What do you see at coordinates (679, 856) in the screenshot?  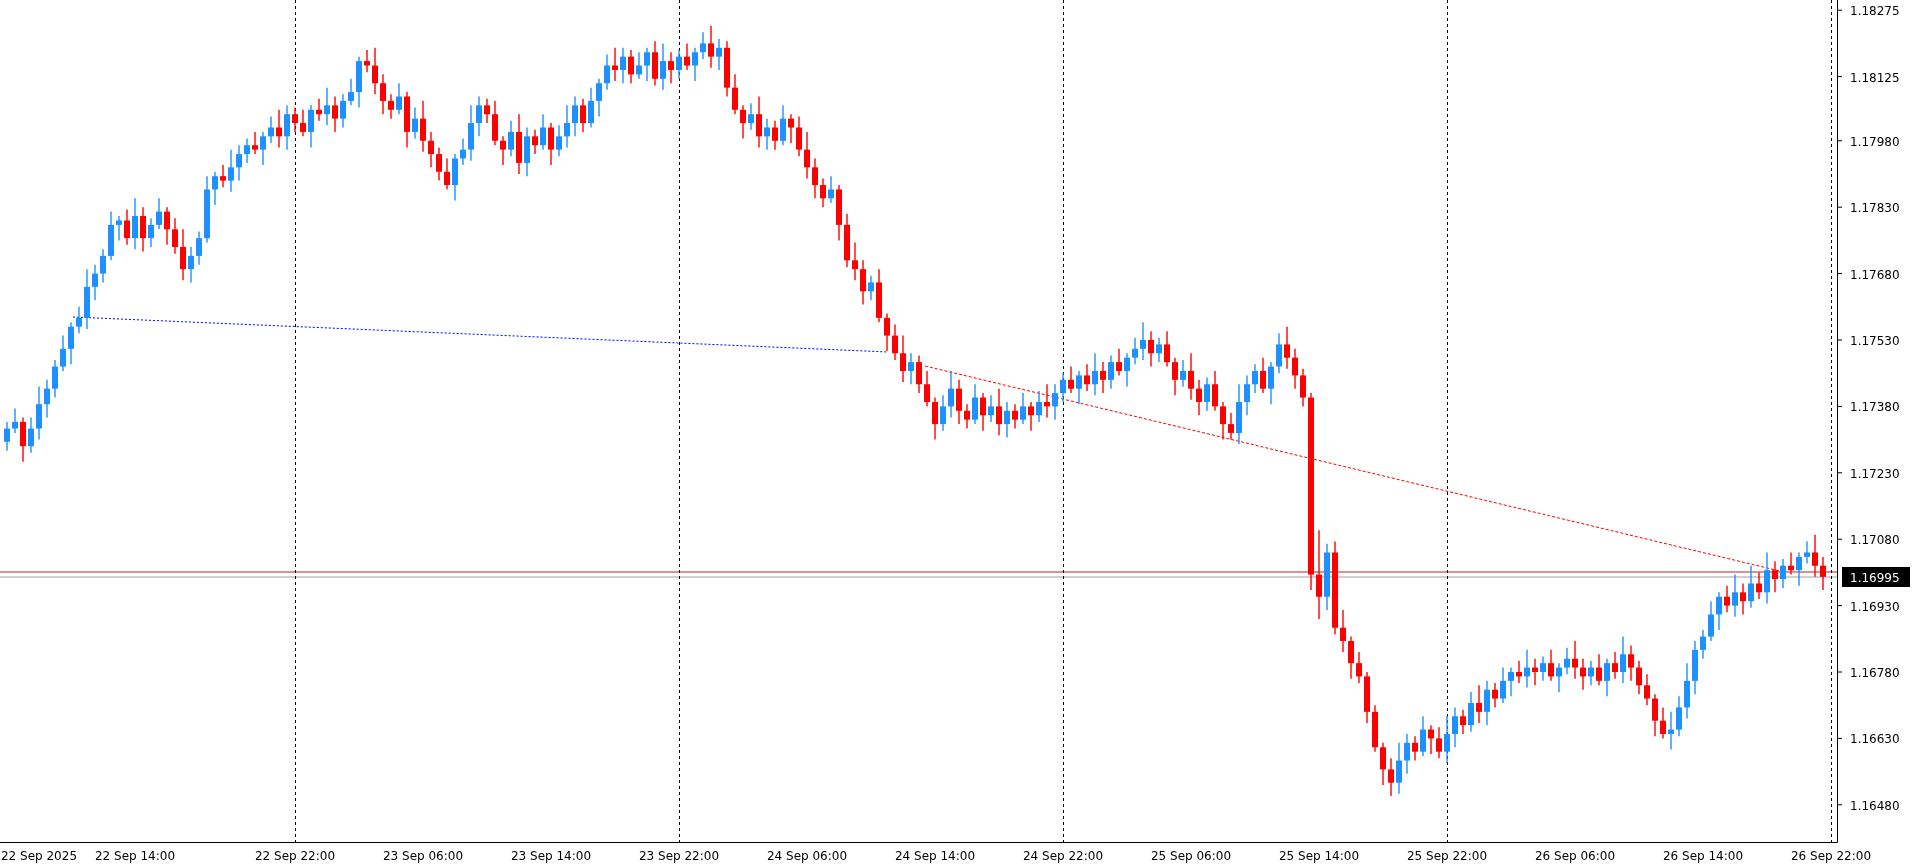 I see `time-label: 23 Sep 22:00` at bounding box center [679, 856].